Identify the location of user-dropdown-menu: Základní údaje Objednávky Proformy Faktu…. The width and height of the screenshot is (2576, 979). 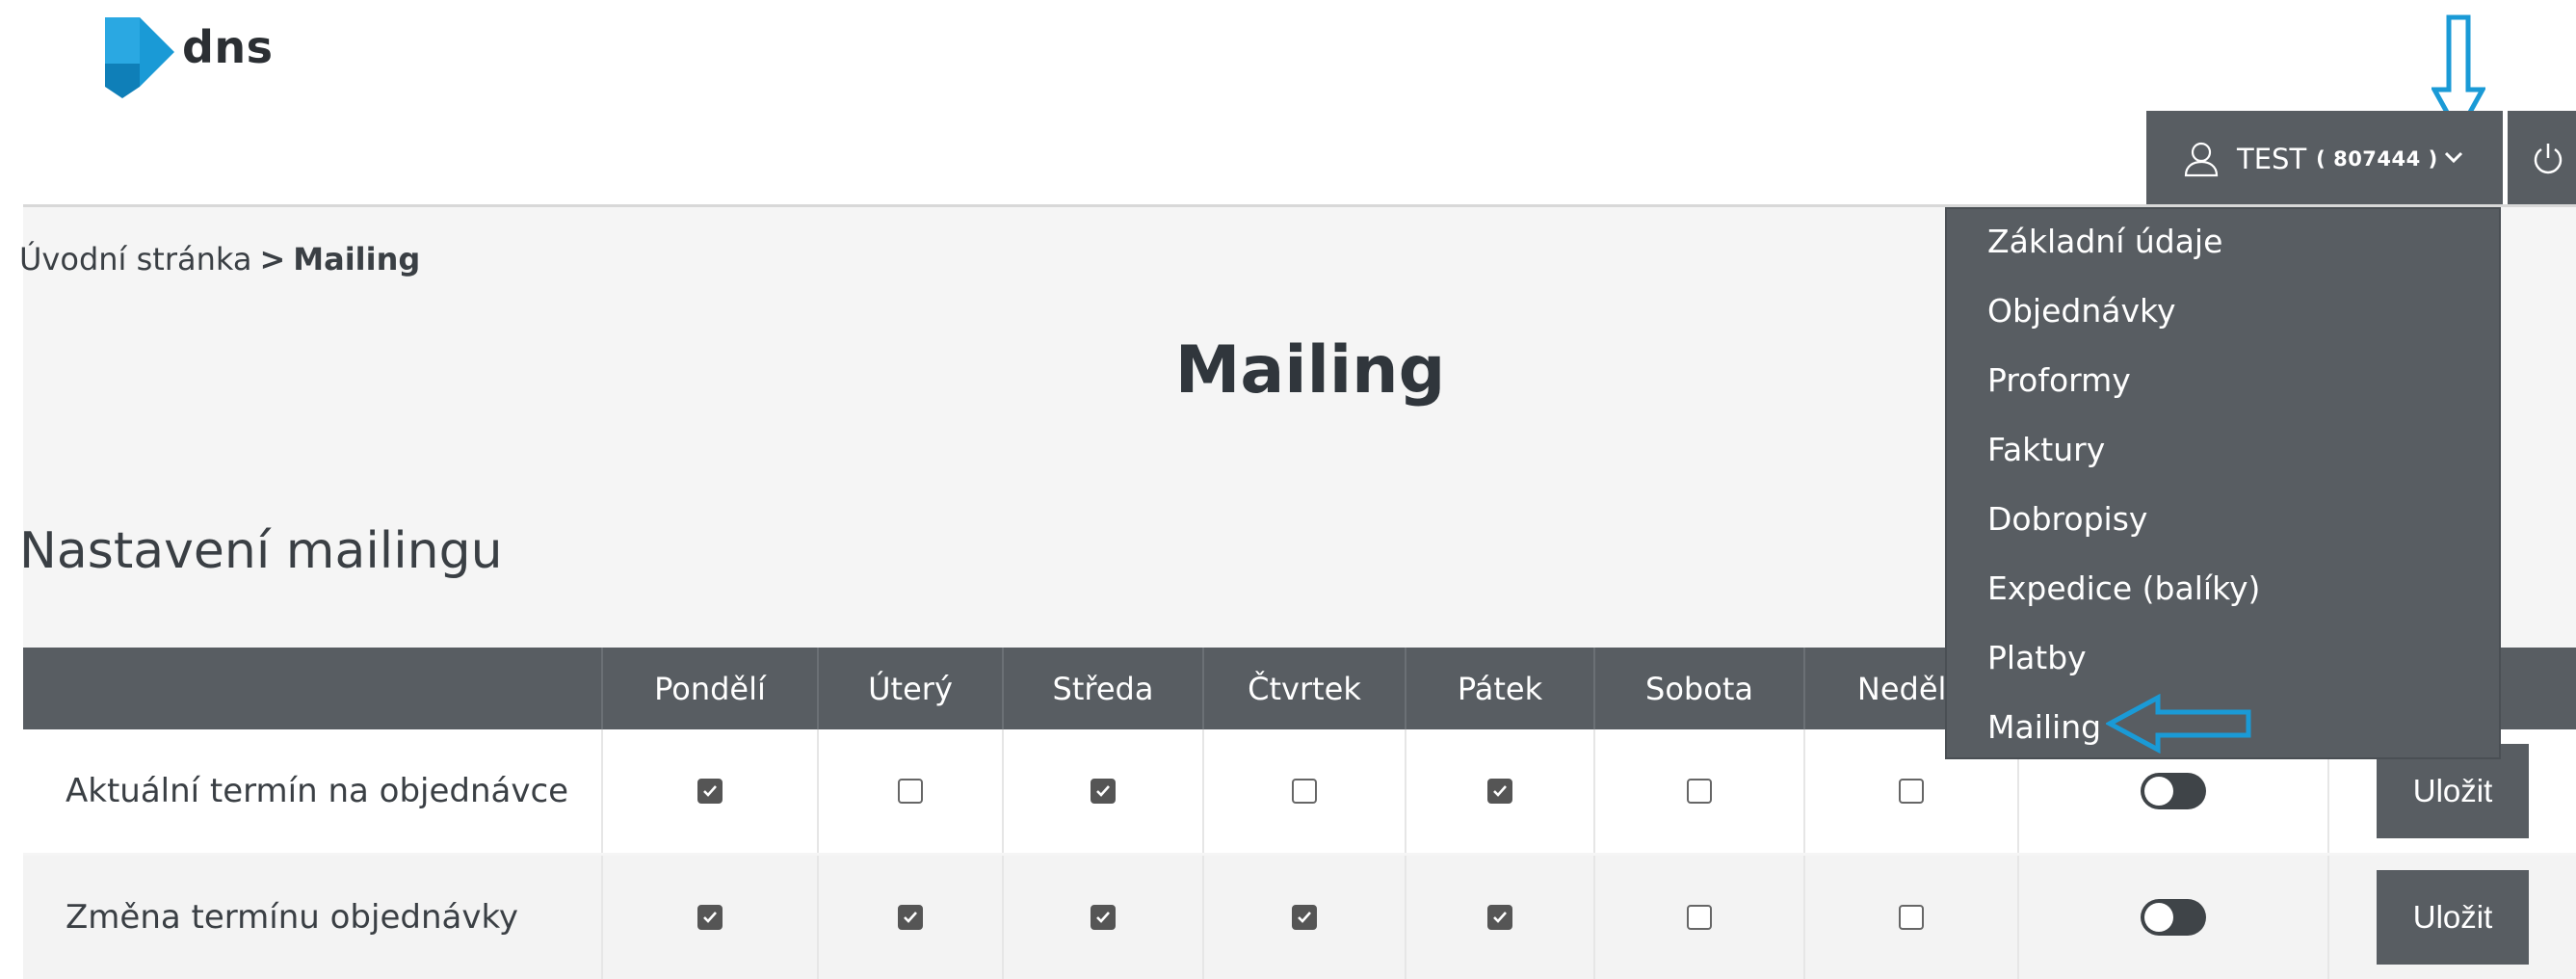
(2223, 483).